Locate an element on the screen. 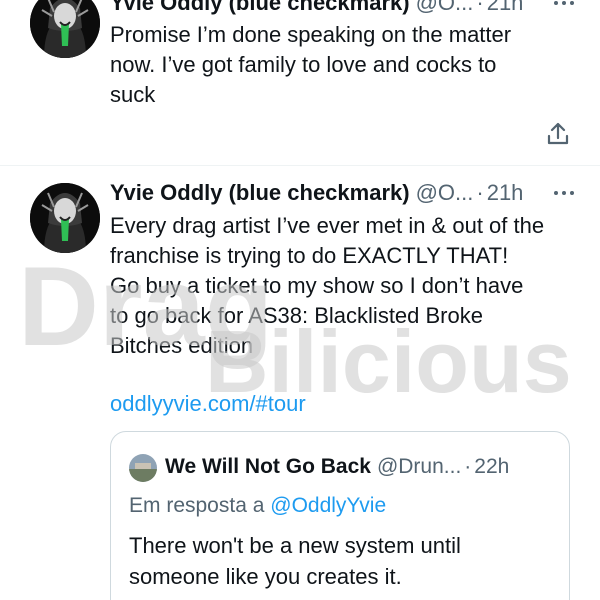  quoted-header: We Will Not Go Back @Drun... · 22h is located at coordinates (337, 467).